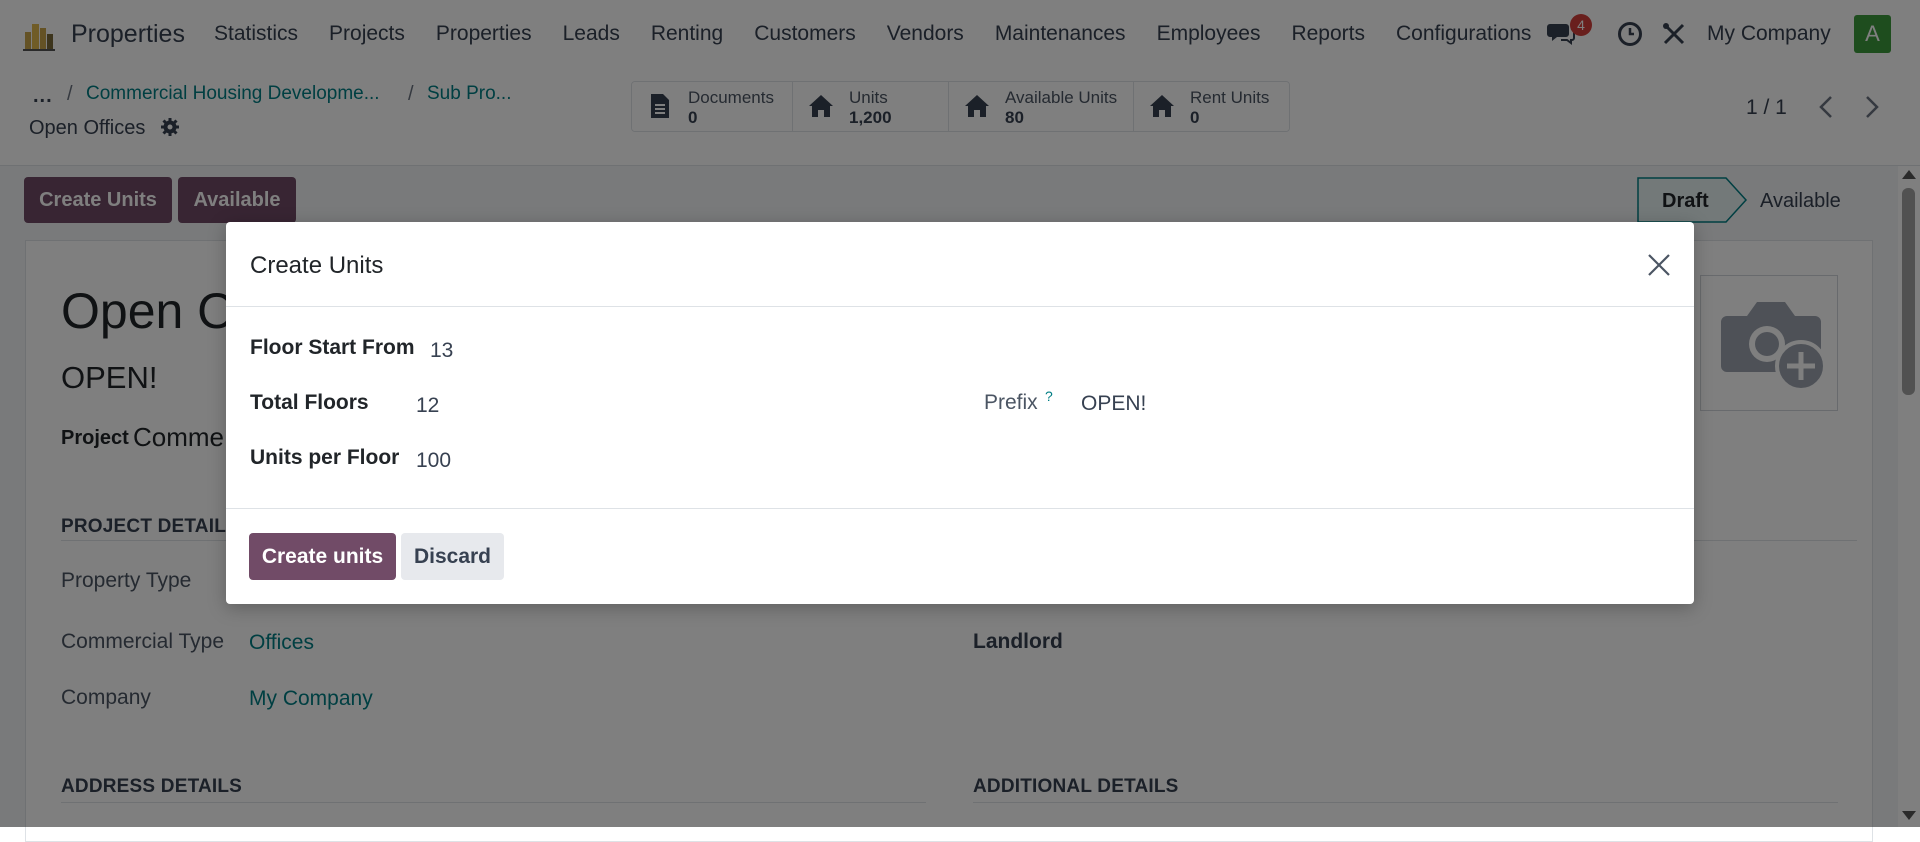 This screenshot has height=842, width=1920. Describe the element at coordinates (1049, 396) in the screenshot. I see `prefix-help-tooltip: ?` at that location.